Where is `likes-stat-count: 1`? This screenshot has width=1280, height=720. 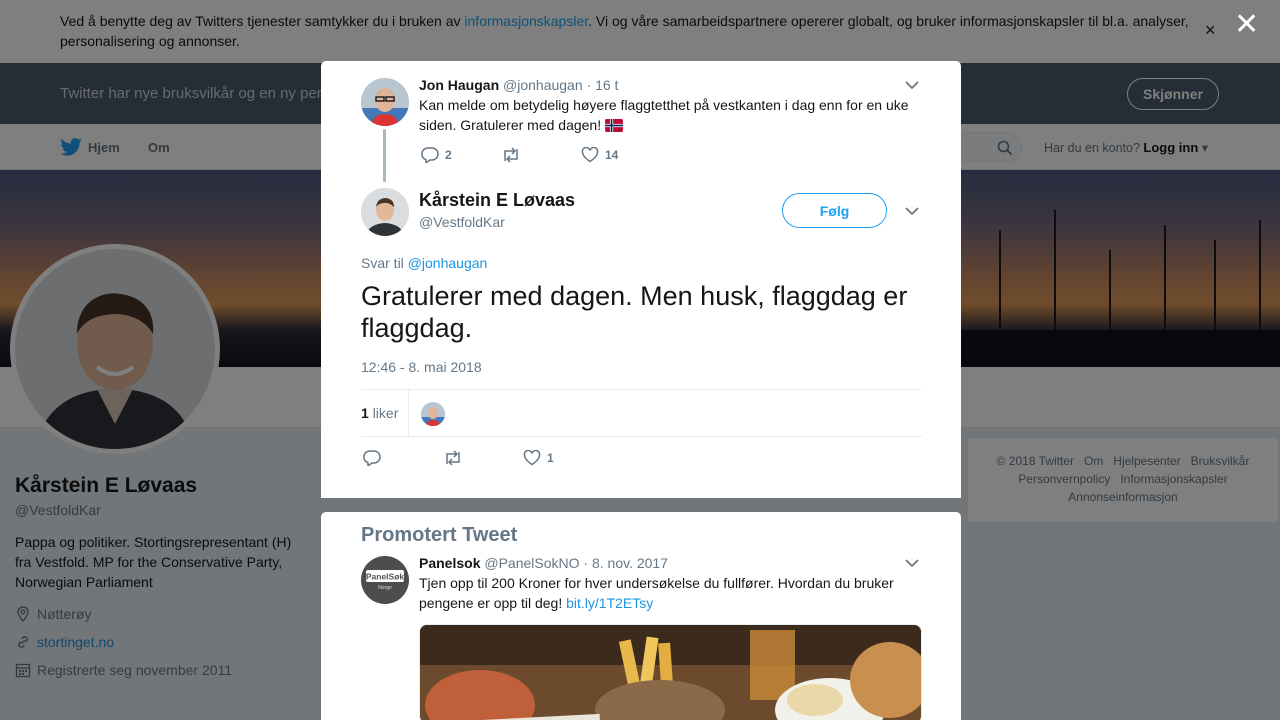 likes-stat-count: 1 is located at coordinates (365, 413).